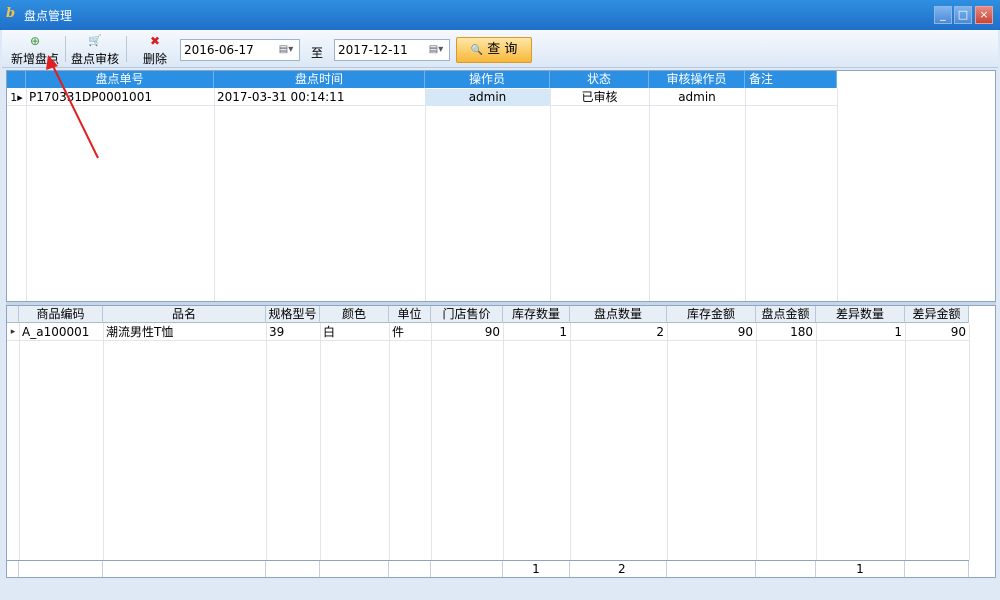 Image resolution: width=1000 pixels, height=600 pixels. What do you see at coordinates (860, 332) in the screenshot?
I see `diff-qty-cell: 1` at bounding box center [860, 332].